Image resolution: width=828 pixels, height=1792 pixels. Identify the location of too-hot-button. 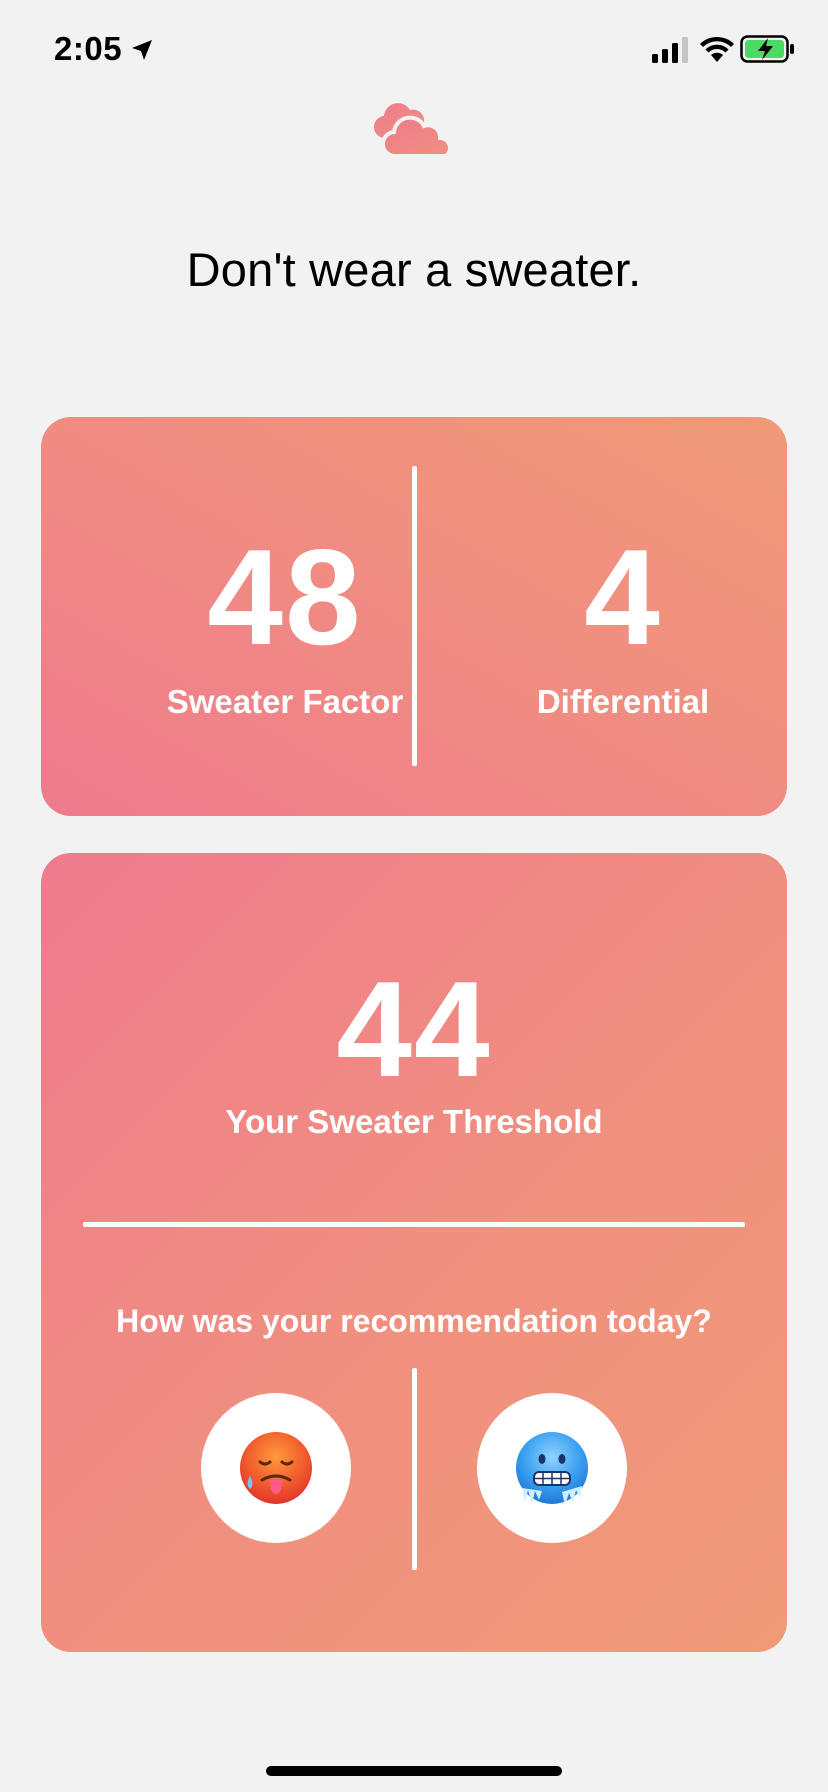
(276, 1468).